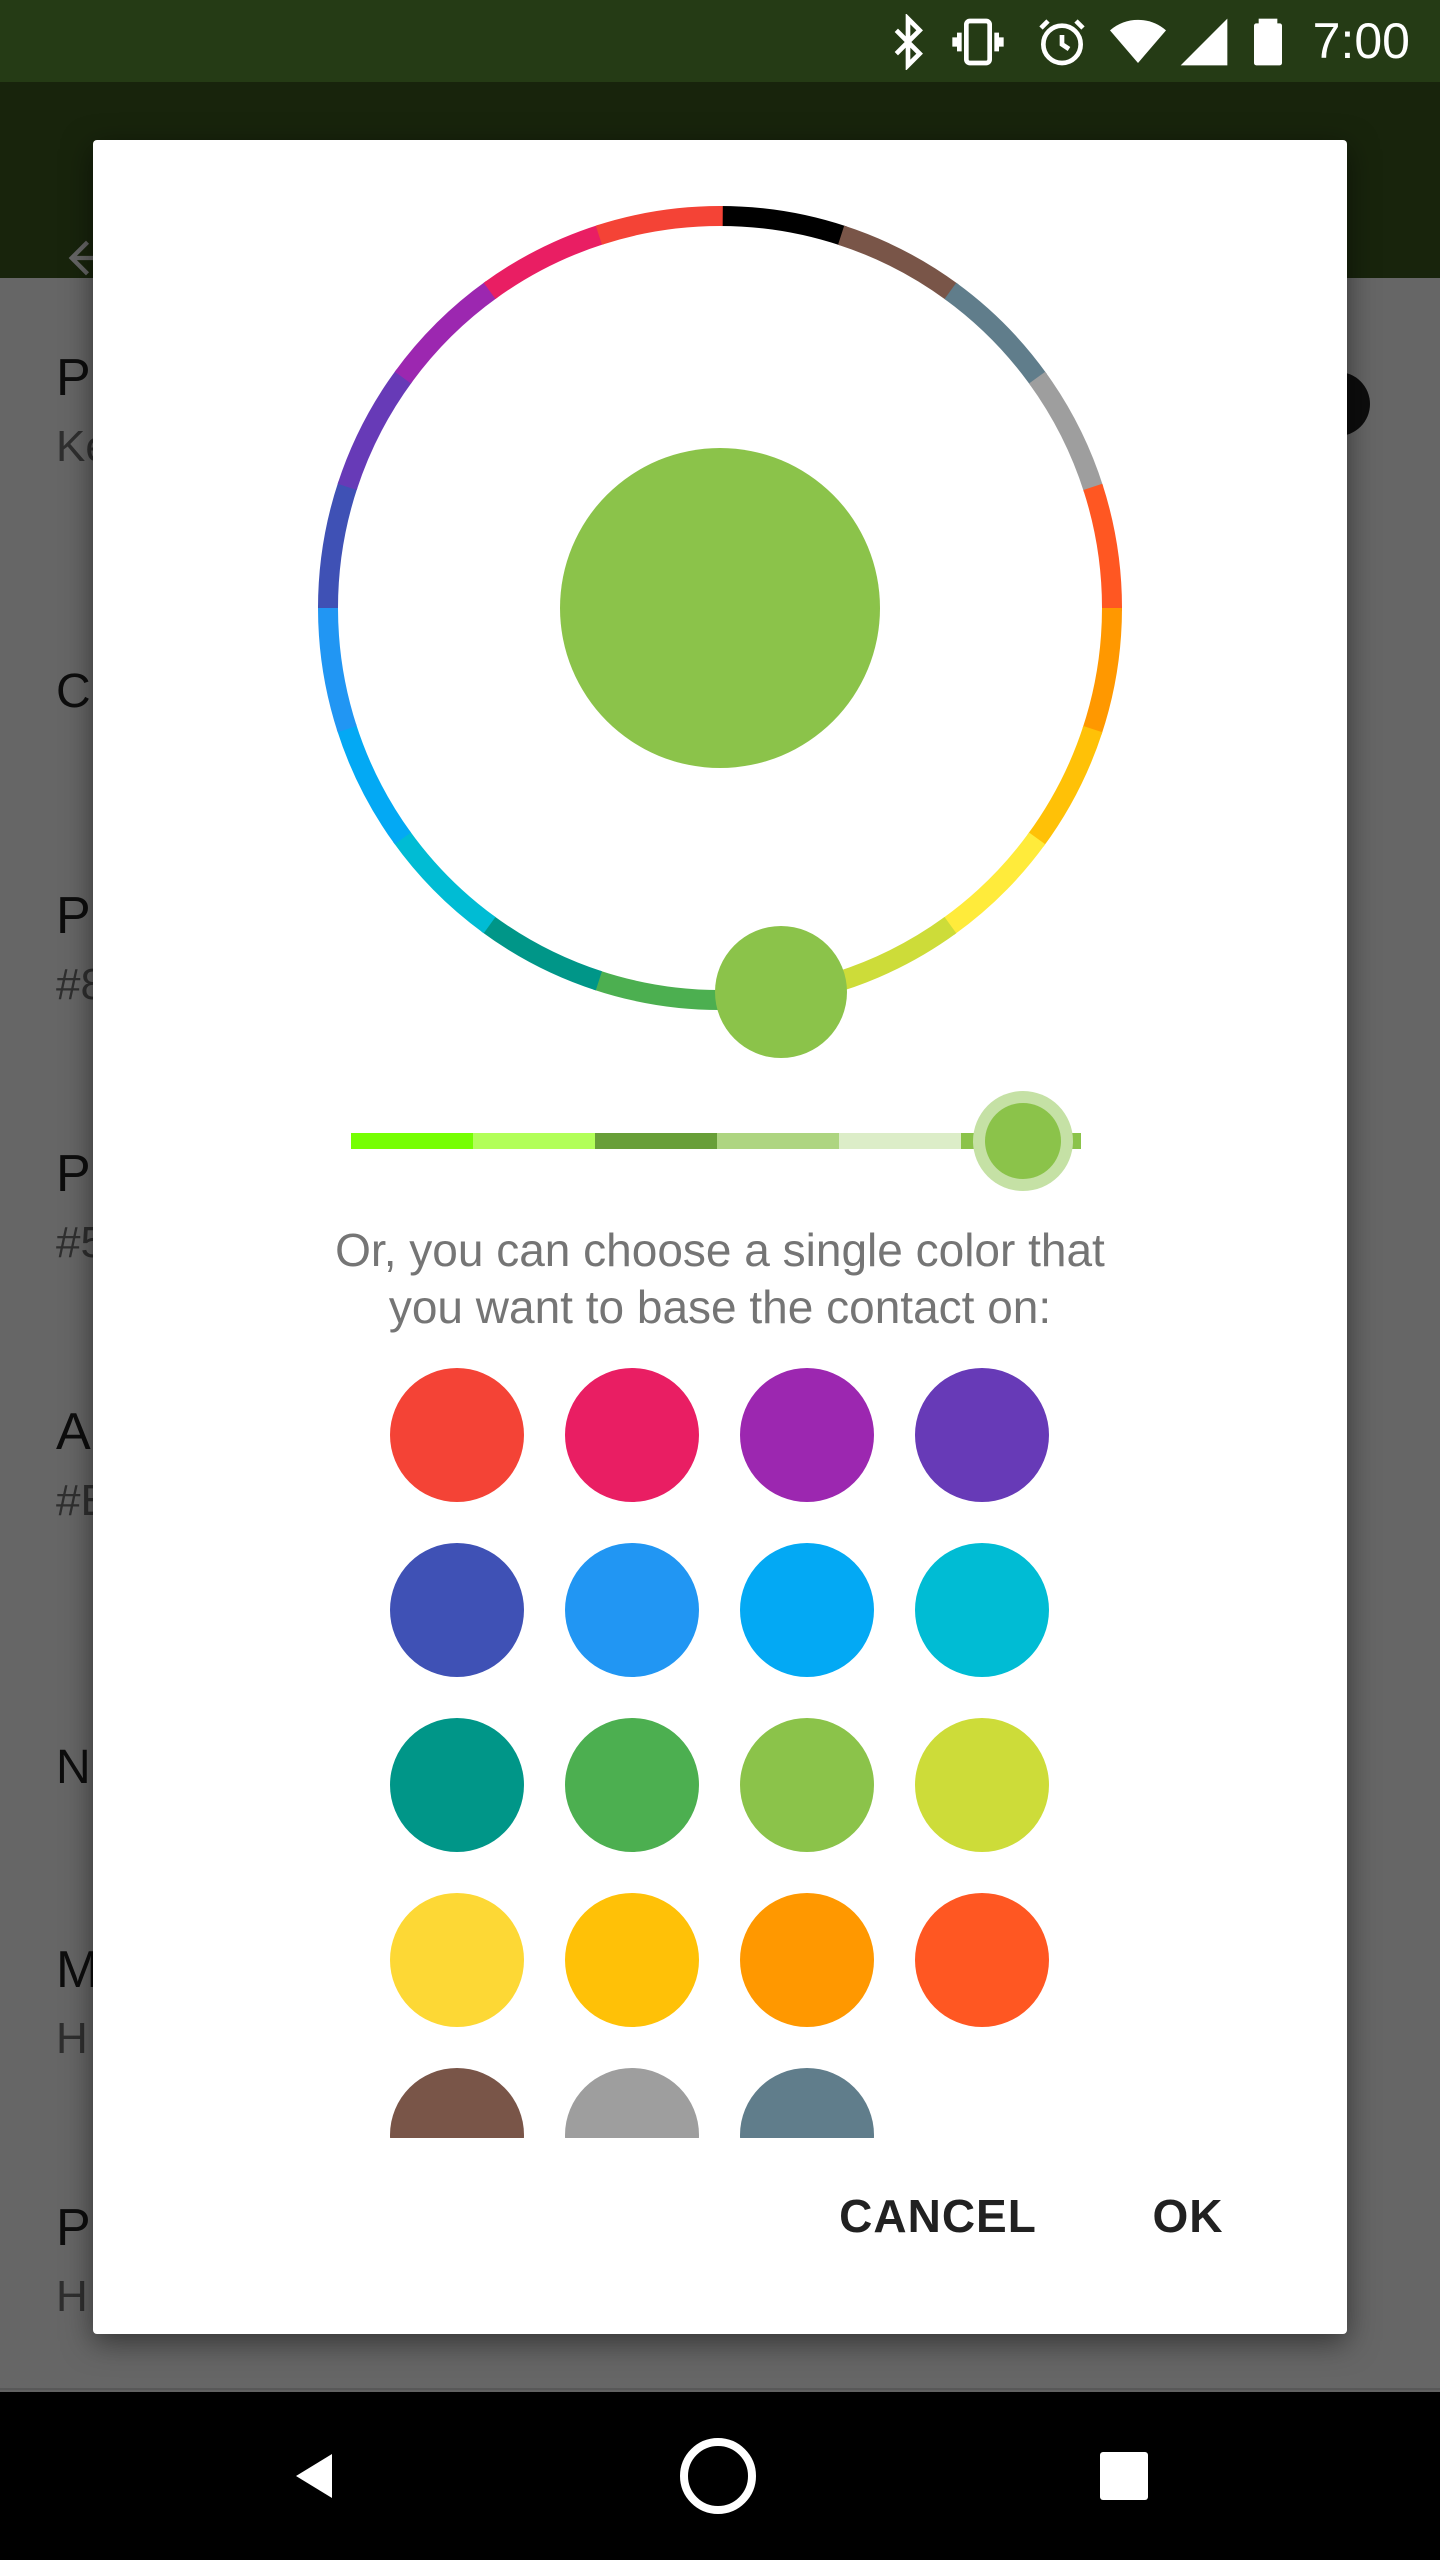  Describe the element at coordinates (1138, 41) in the screenshot. I see `wifi-icon` at that location.